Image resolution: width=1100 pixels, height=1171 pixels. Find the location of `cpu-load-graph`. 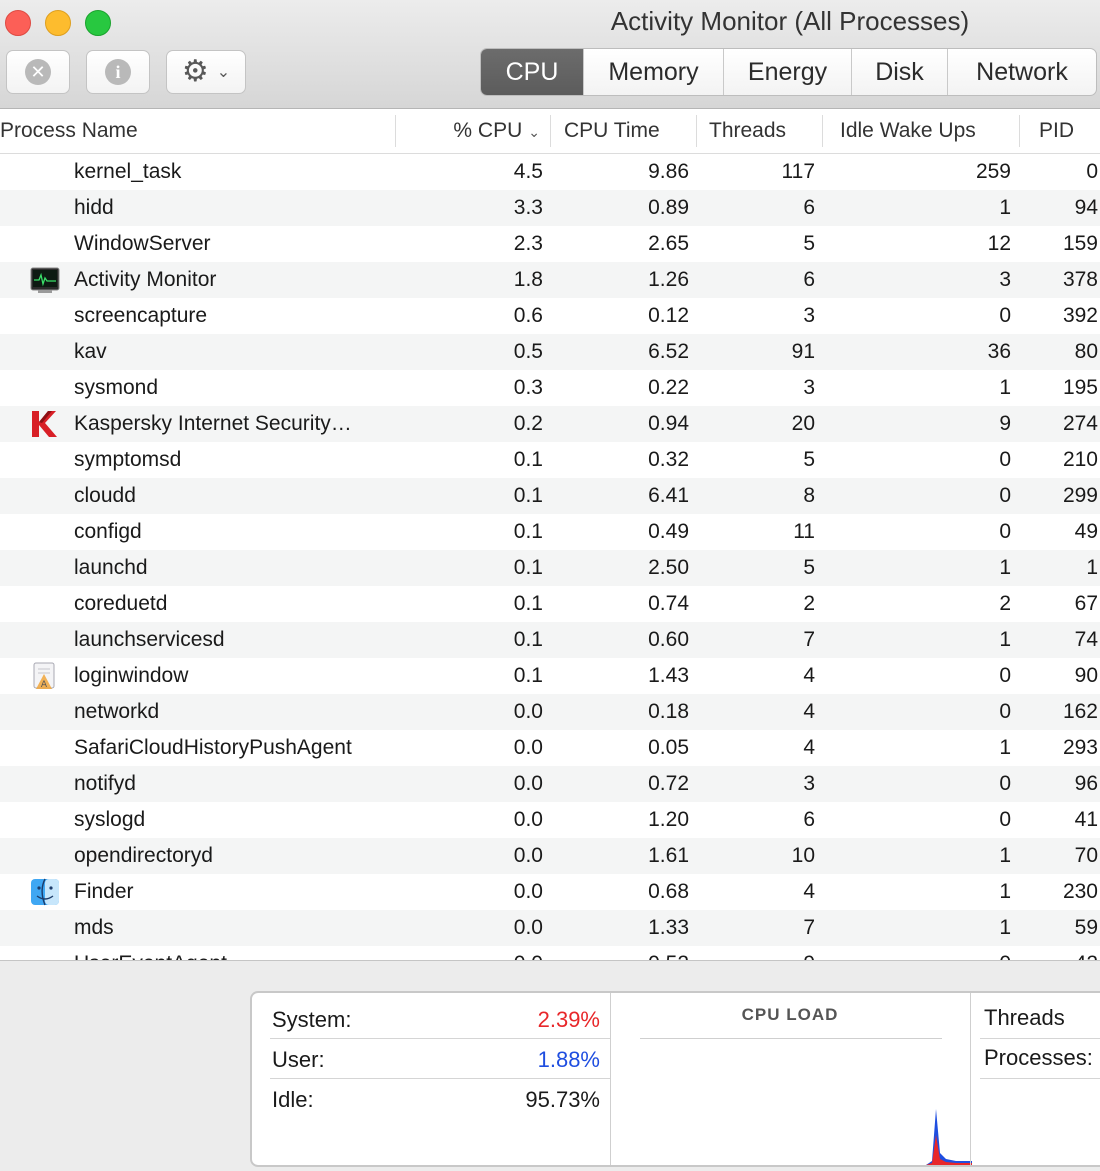

cpu-load-graph is located at coordinates (949, 1137).